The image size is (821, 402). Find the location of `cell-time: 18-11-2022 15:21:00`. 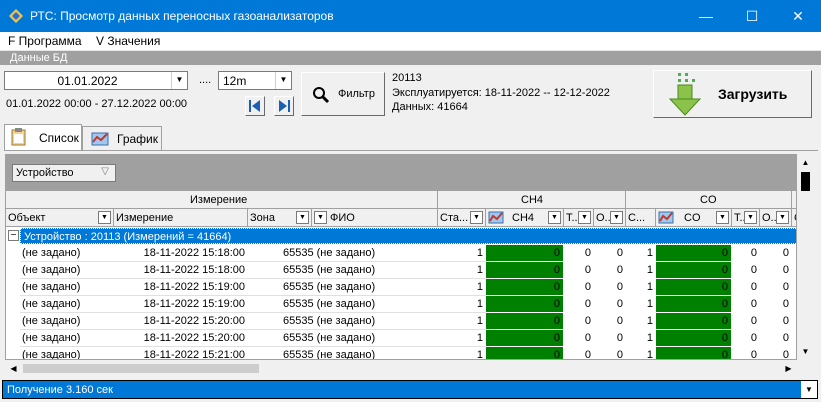

cell-time: 18-11-2022 15:21:00 is located at coordinates (181, 353).